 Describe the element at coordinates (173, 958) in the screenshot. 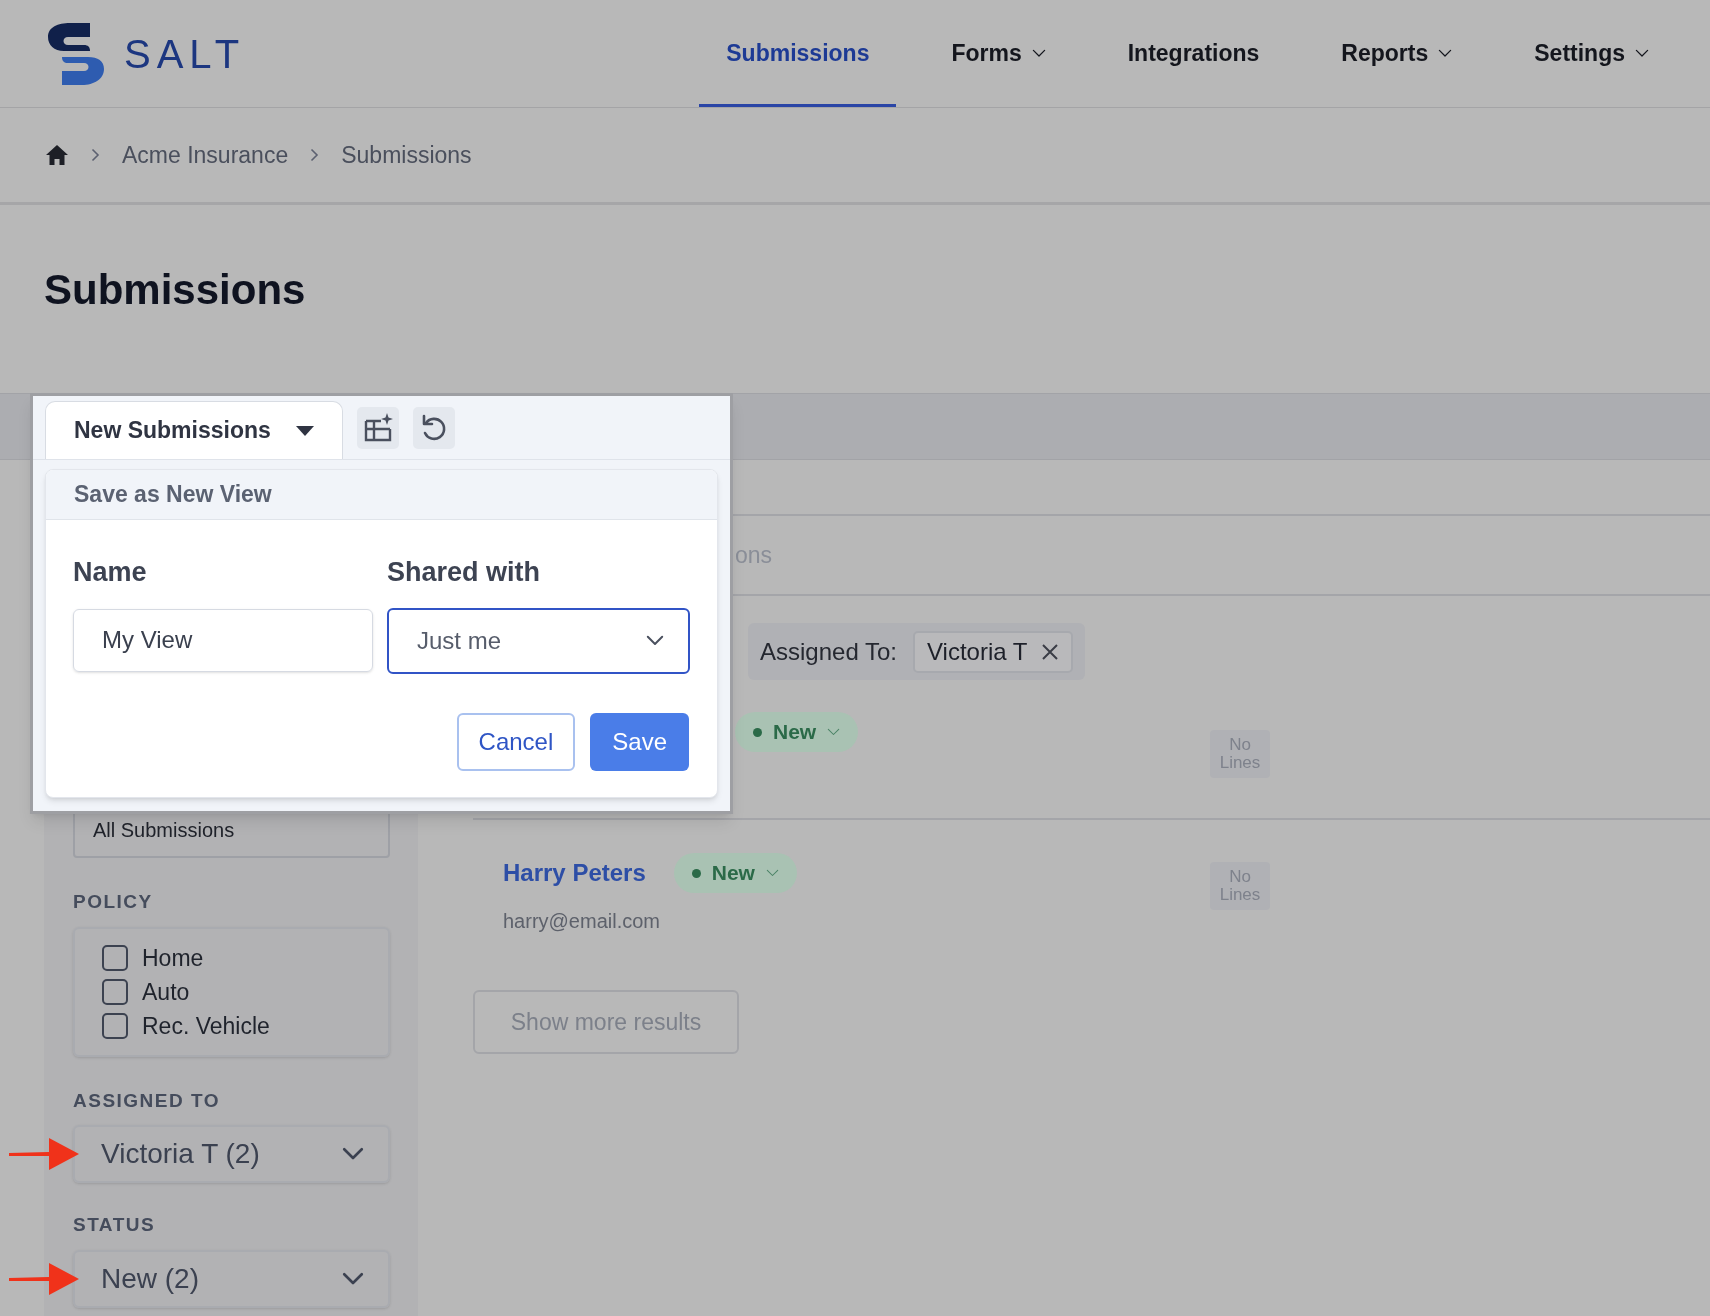

I see `checkbox-label: Home` at that location.